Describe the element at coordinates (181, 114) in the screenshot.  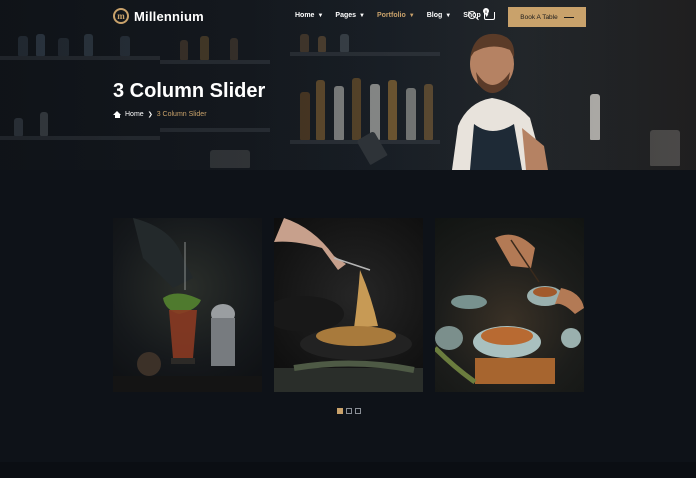
I see `breadcrumb-current: 3 Column Slider` at that location.